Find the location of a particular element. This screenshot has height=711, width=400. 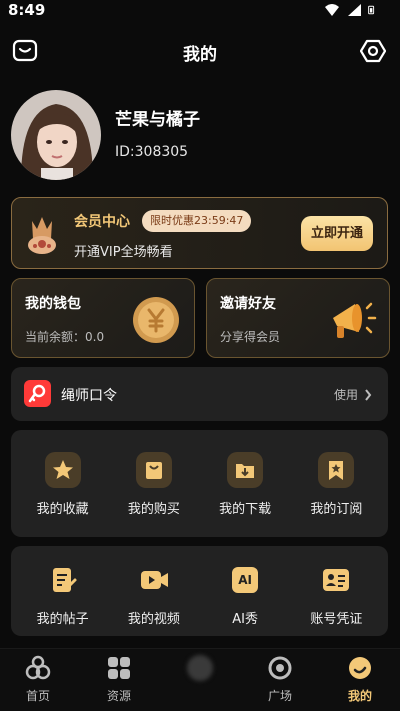

grid-item-label: 我的购买 is located at coordinates (153, 509).